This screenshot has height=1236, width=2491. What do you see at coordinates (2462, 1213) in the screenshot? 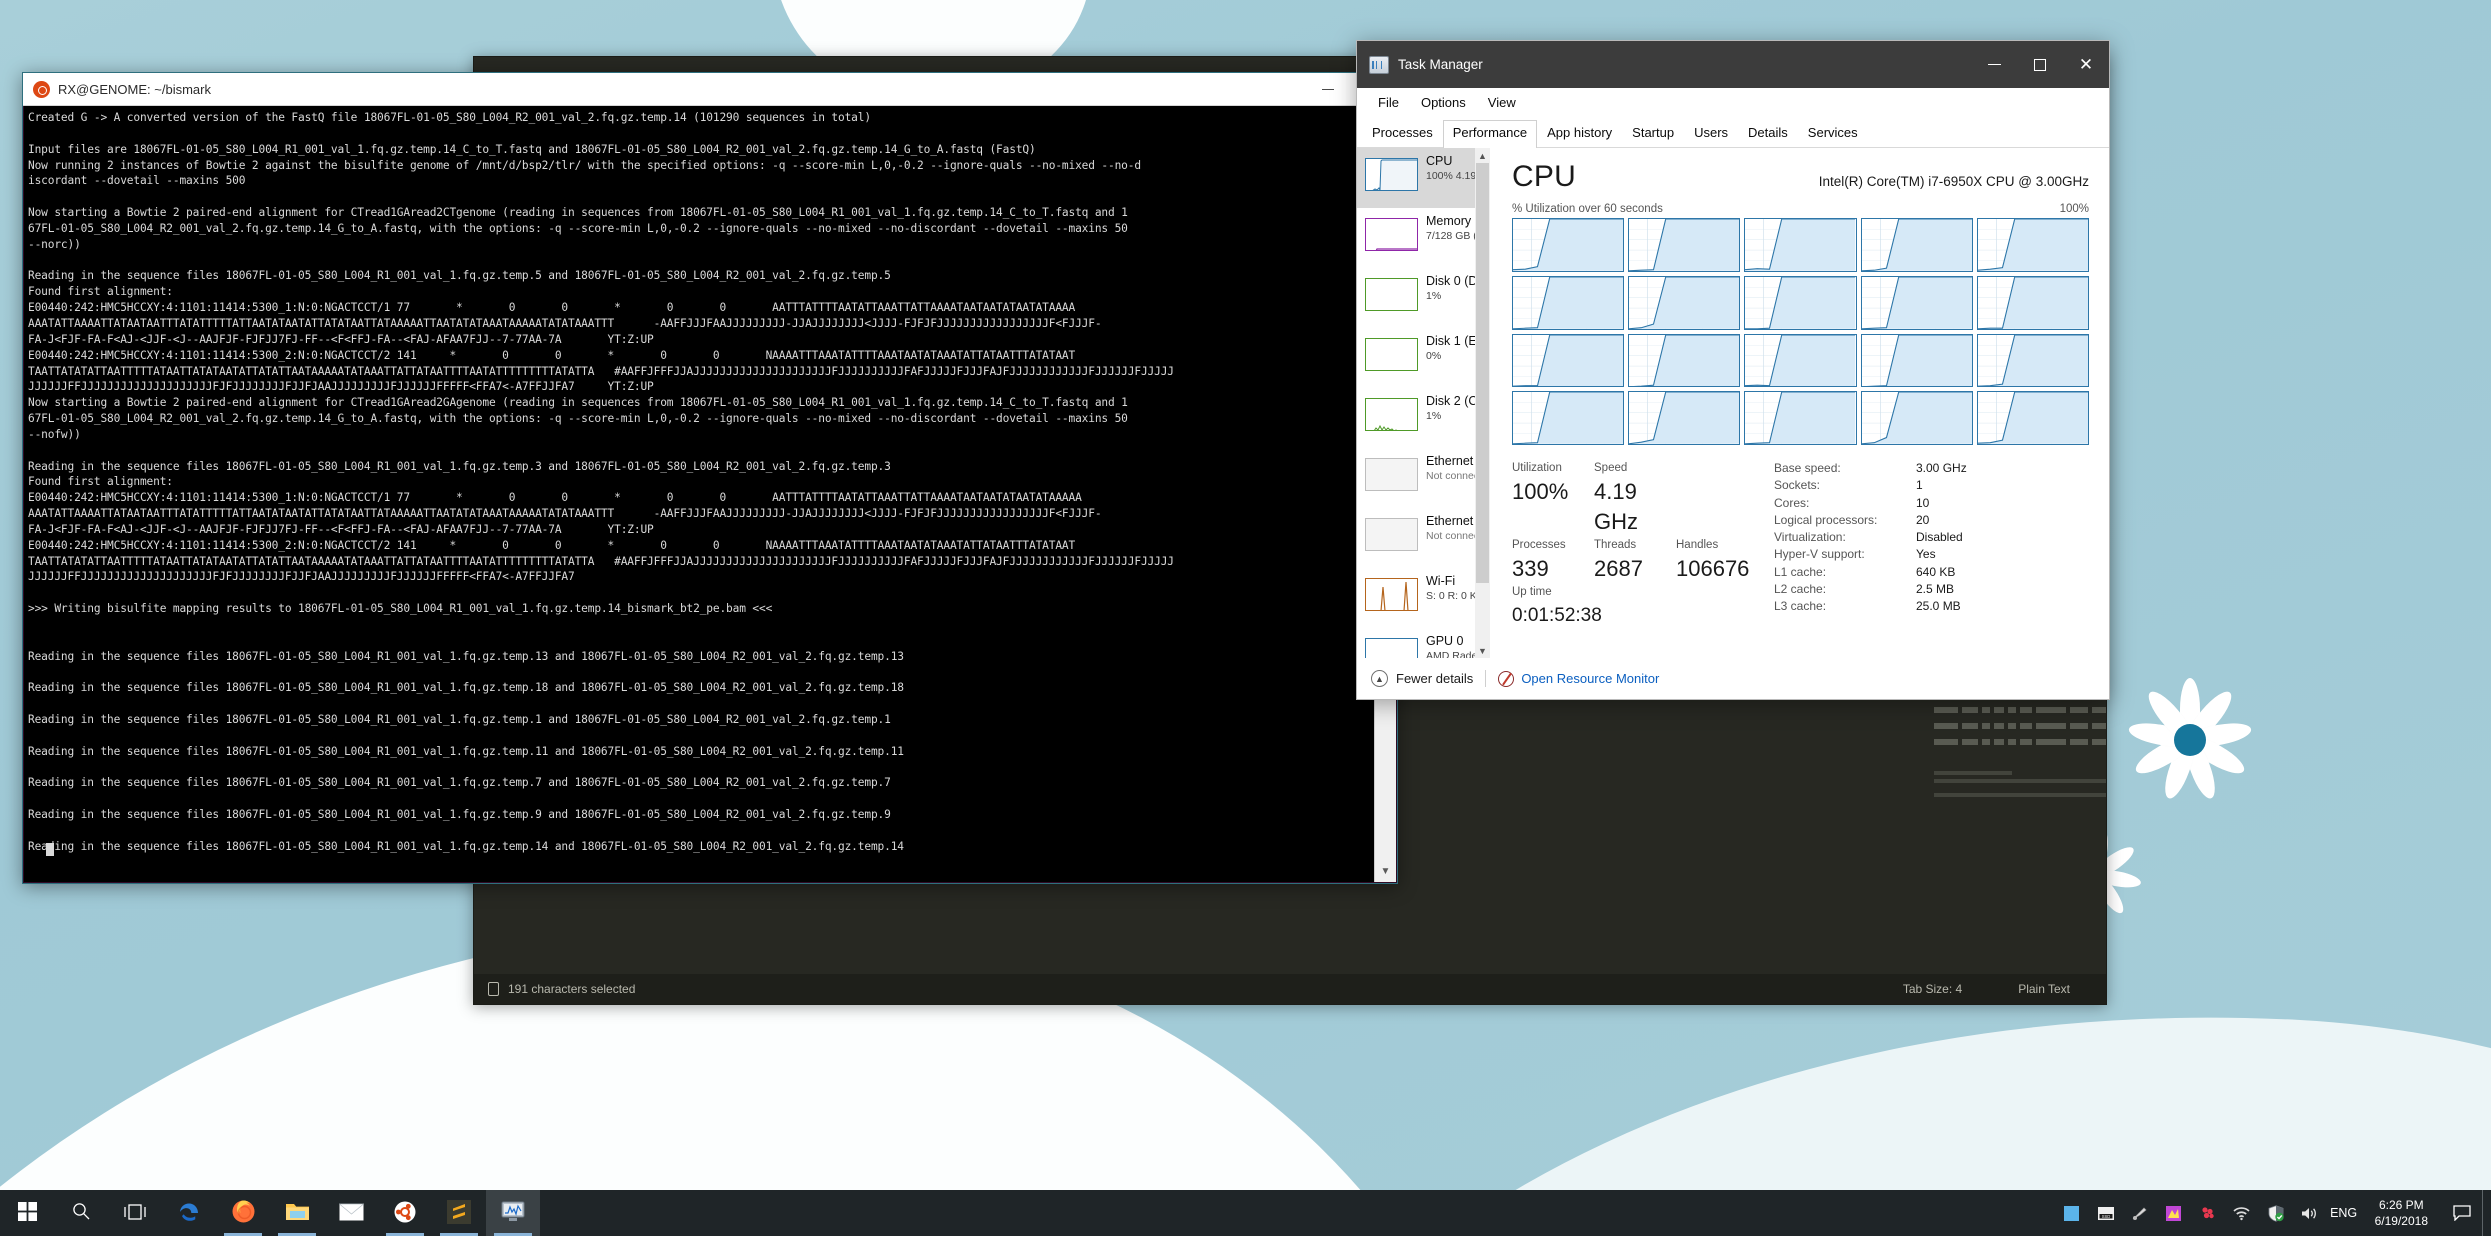
I see `action-center-icon` at bounding box center [2462, 1213].